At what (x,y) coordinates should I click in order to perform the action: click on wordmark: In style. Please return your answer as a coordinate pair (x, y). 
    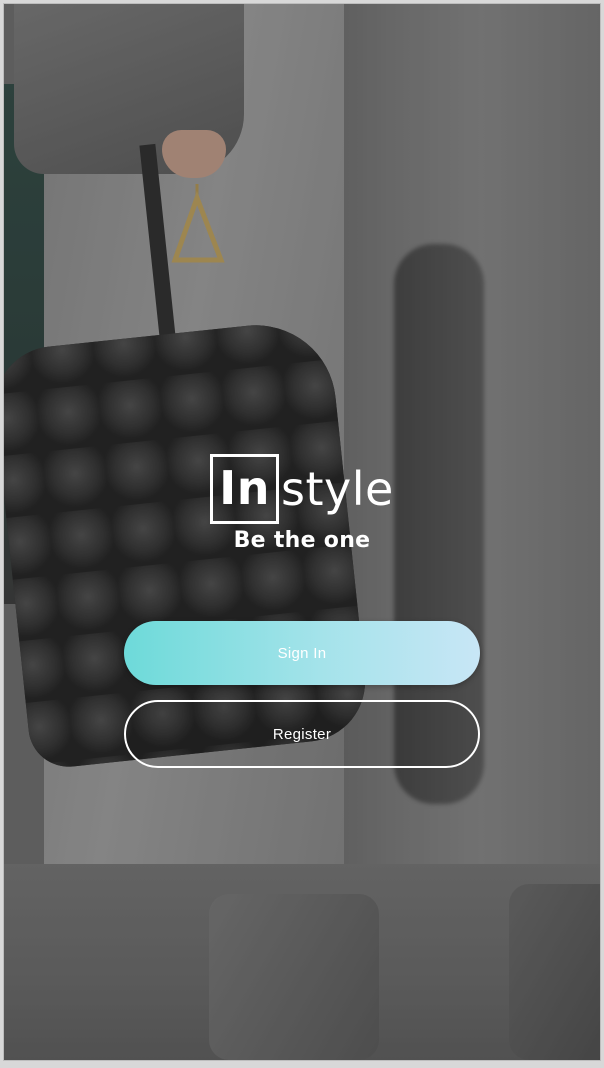
    Looking at the image, I should click on (302, 489).